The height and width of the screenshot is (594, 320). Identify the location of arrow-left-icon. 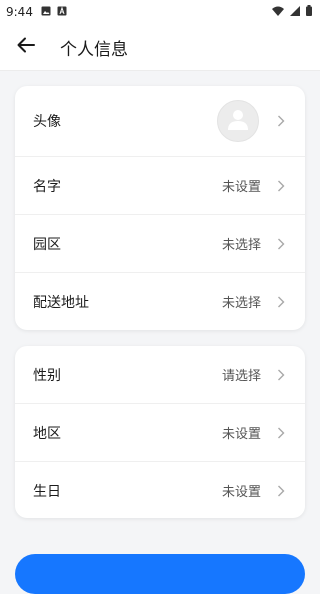
(26, 47).